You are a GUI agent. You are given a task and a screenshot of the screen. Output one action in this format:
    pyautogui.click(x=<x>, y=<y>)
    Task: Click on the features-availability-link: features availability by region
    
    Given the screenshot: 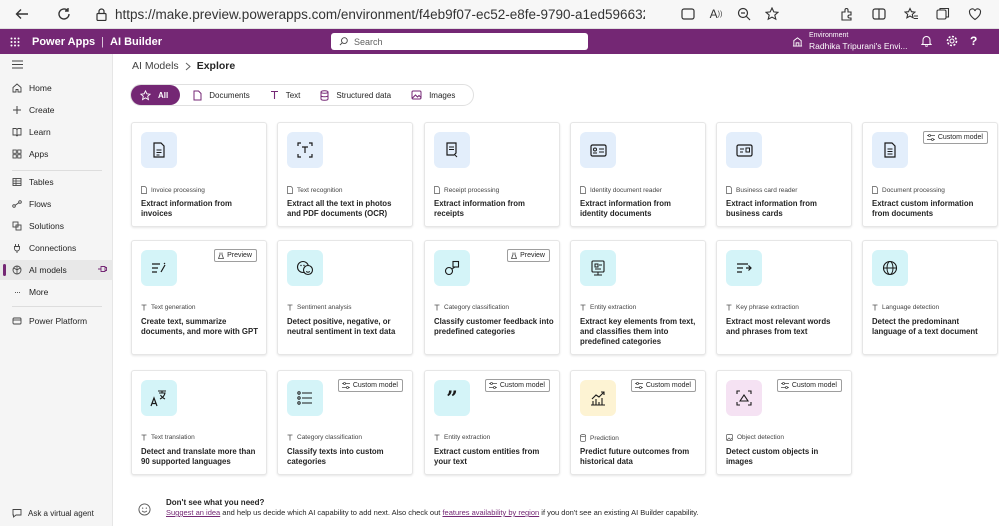 What is the action you would take?
    pyautogui.click(x=490, y=512)
    